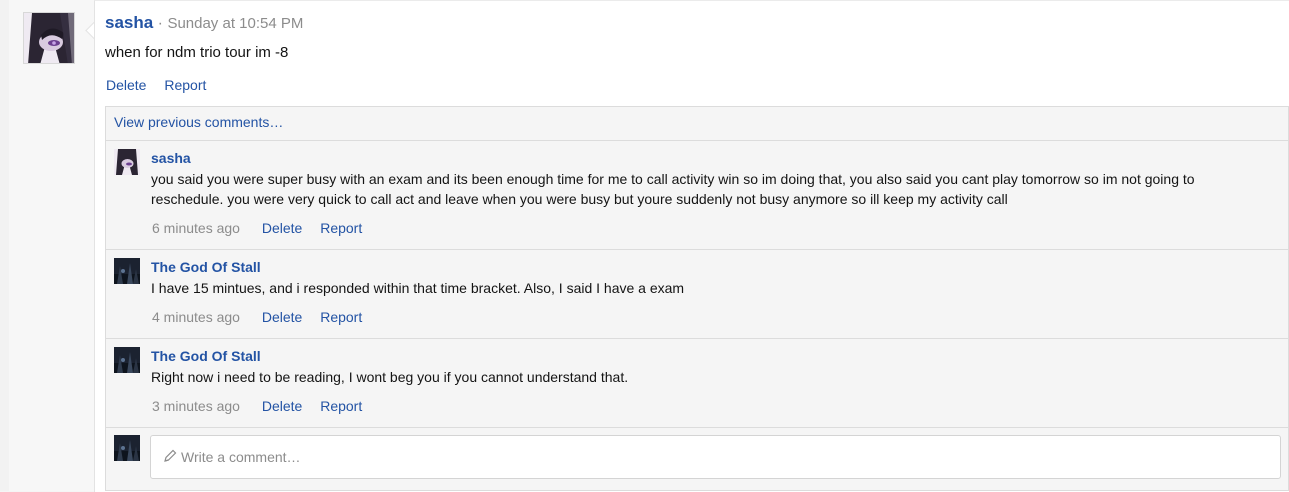 Image resolution: width=1289 pixels, height=492 pixels. What do you see at coordinates (171, 158) in the screenshot?
I see `comment-author-link: sasha` at bounding box center [171, 158].